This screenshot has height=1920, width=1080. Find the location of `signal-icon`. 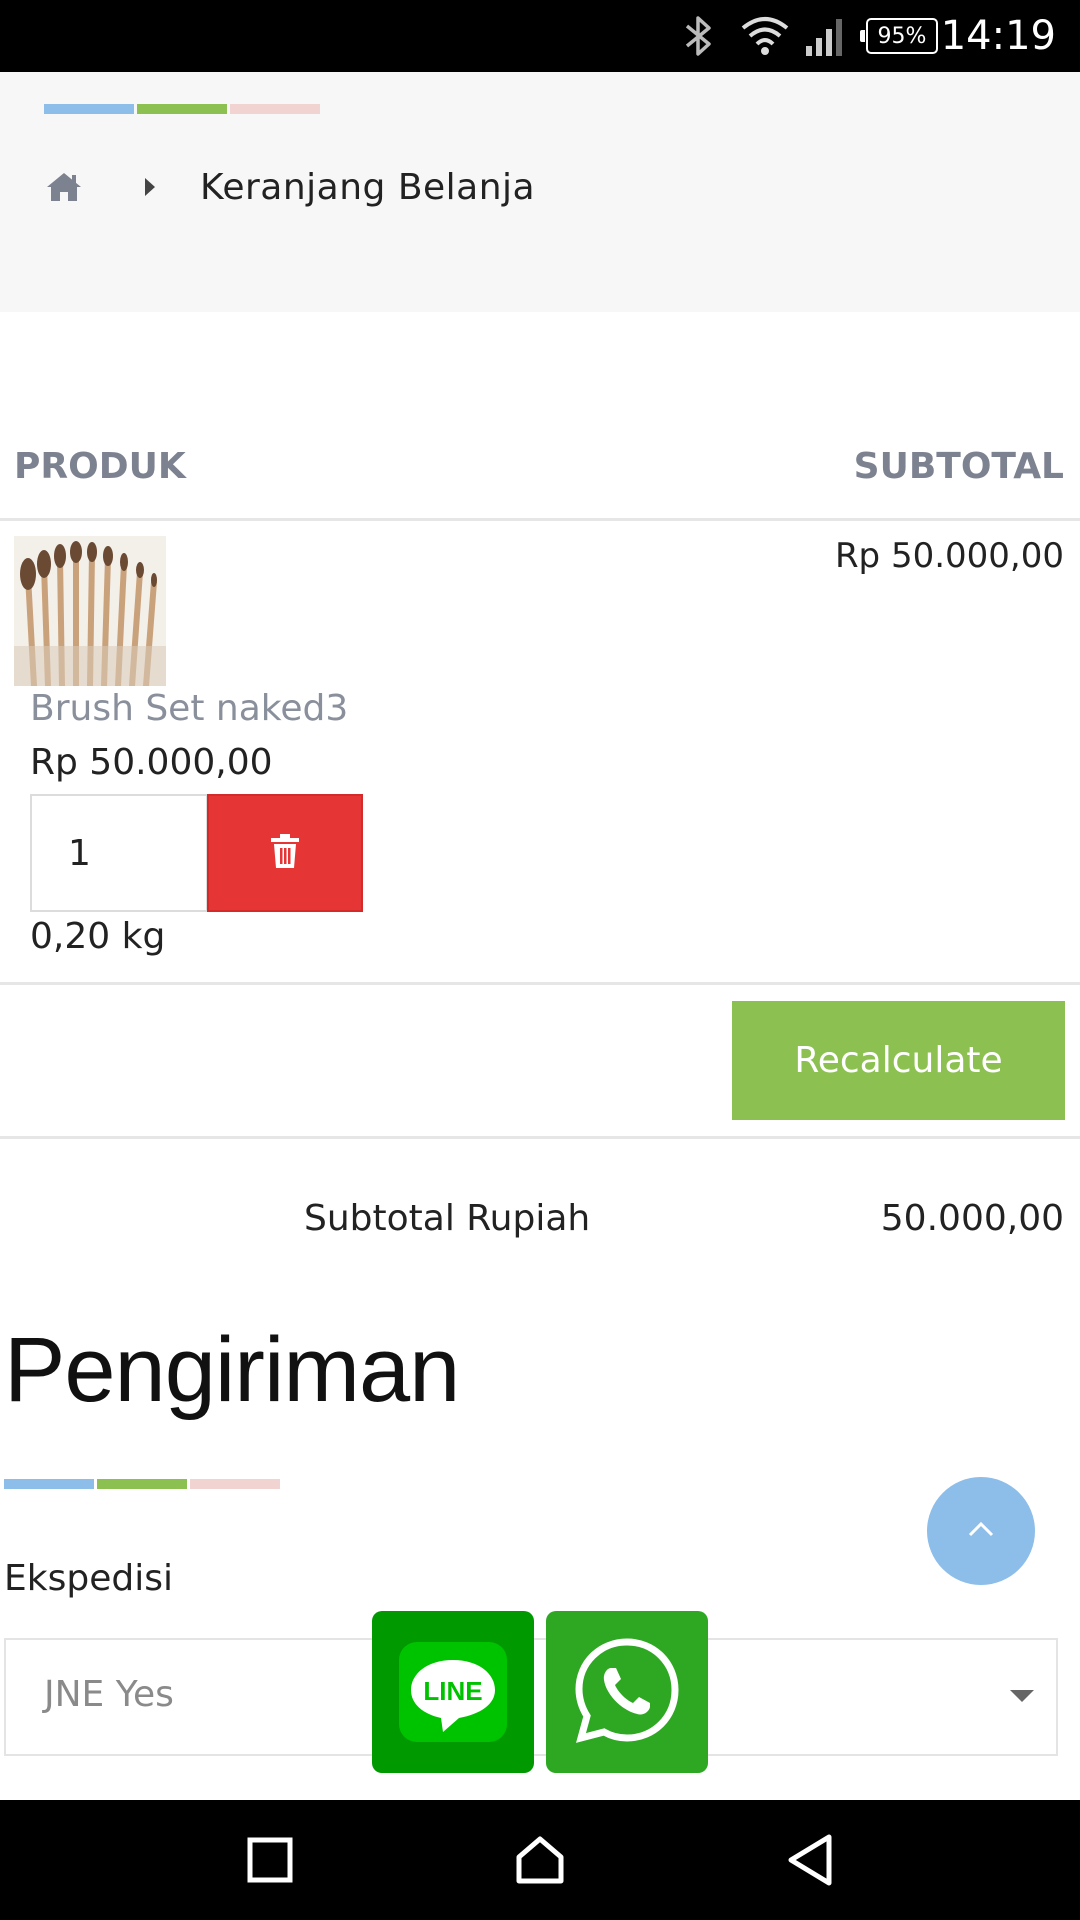

signal-icon is located at coordinates (827, 36).